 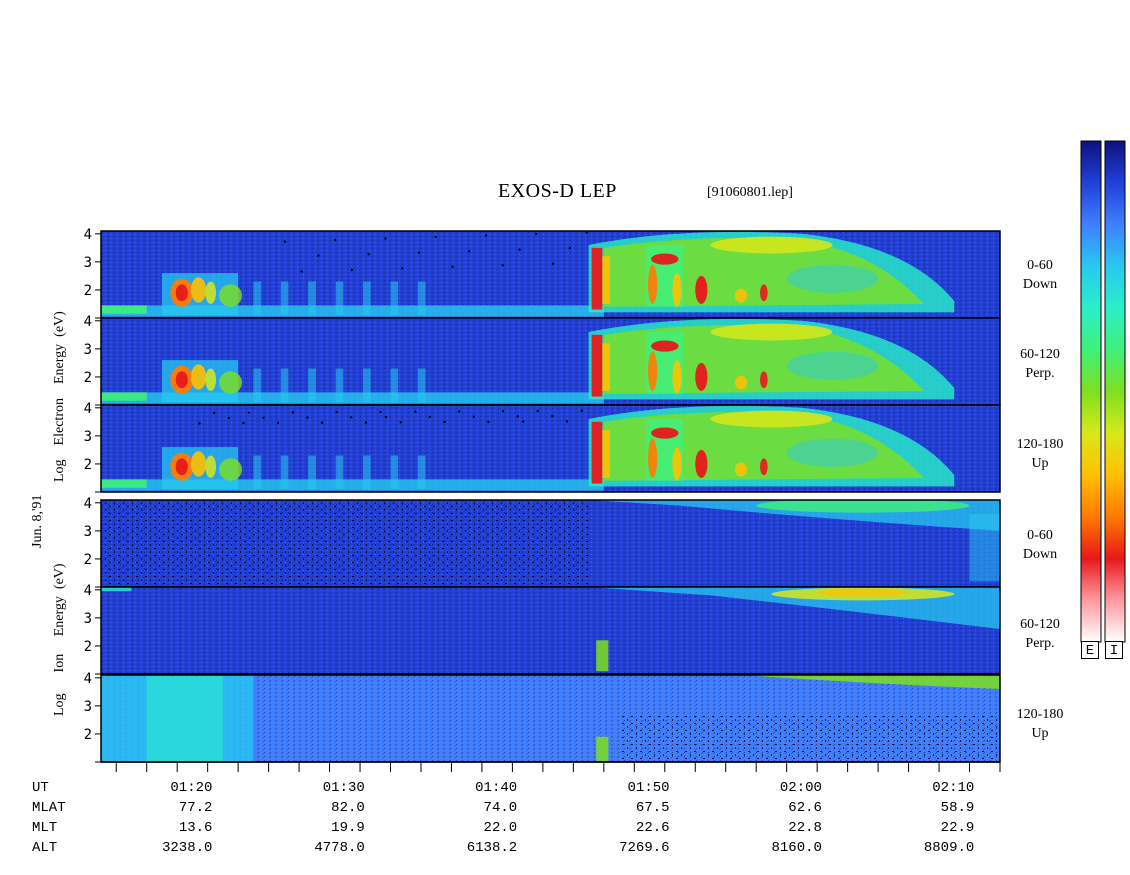 I want to click on orbit-mlt-value: 22.8, so click(x=805, y=828).